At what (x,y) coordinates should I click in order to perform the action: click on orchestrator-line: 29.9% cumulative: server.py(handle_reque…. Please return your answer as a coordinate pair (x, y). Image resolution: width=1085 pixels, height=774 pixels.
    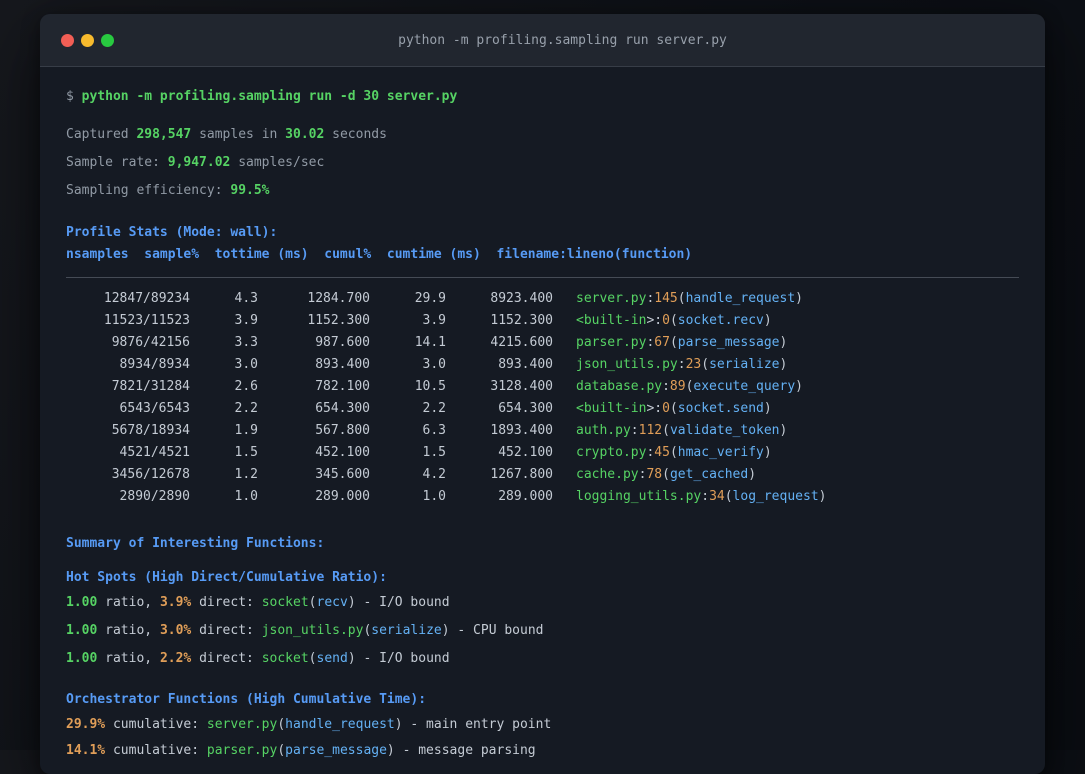
    Looking at the image, I should click on (542, 725).